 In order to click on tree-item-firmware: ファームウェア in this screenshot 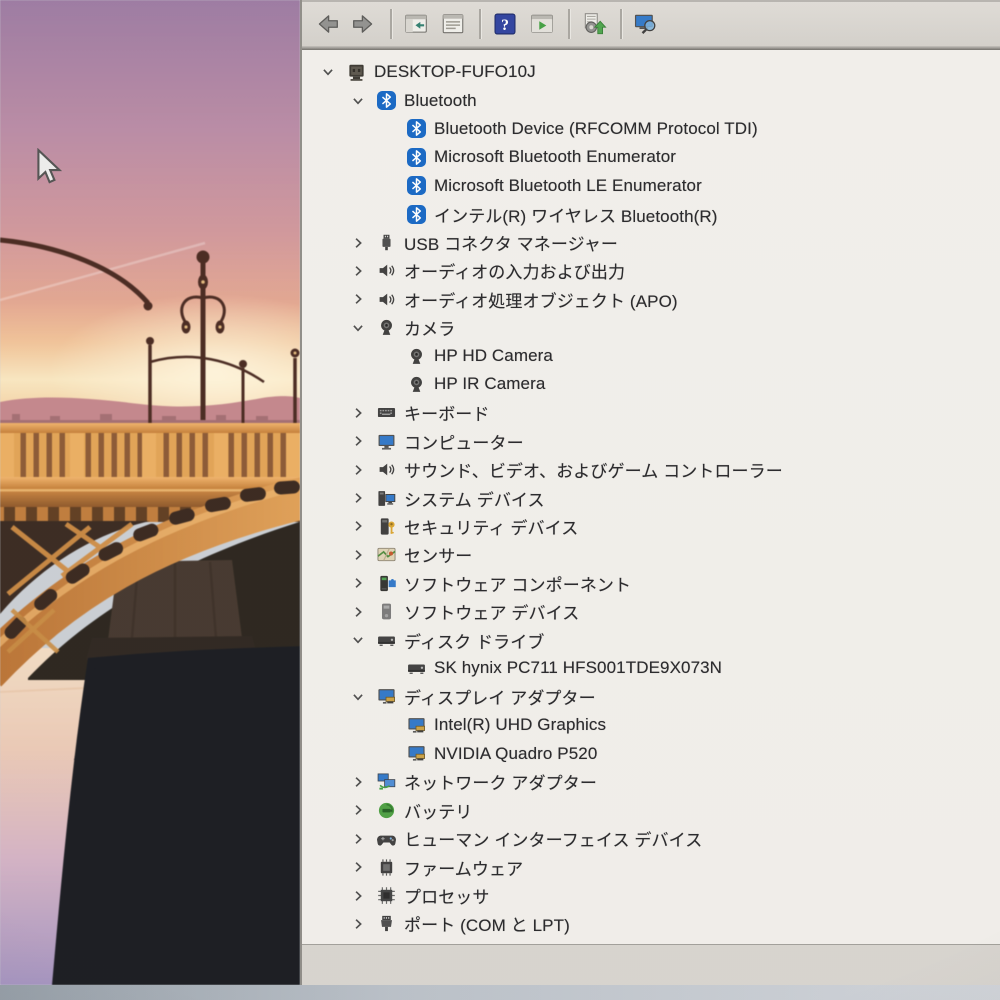, I will do `click(651, 867)`.